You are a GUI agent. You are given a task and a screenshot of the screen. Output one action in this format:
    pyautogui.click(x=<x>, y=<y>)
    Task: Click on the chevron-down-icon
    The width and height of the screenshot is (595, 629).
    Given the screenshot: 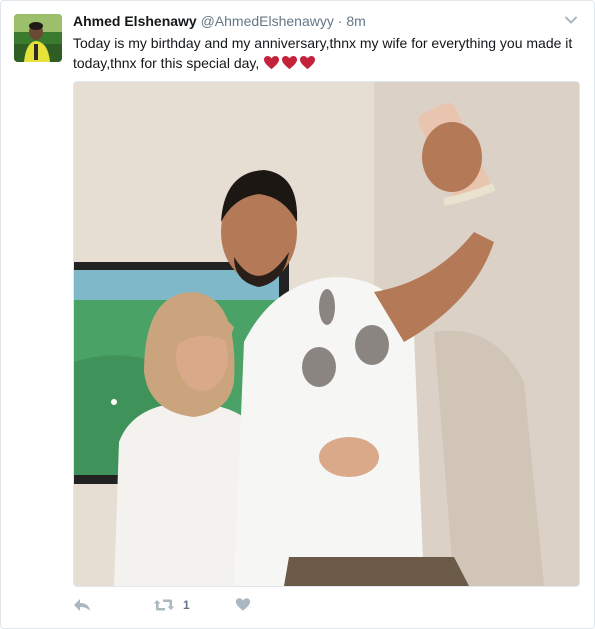 What is the action you would take?
    pyautogui.click(x=571, y=20)
    